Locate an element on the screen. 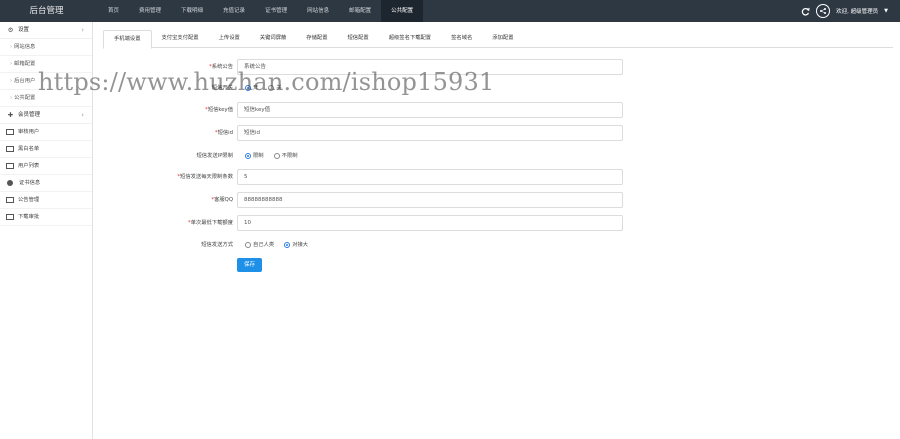 The width and height of the screenshot is (900, 439). tab-mobile-settings: 手机端设置 is located at coordinates (127, 39).